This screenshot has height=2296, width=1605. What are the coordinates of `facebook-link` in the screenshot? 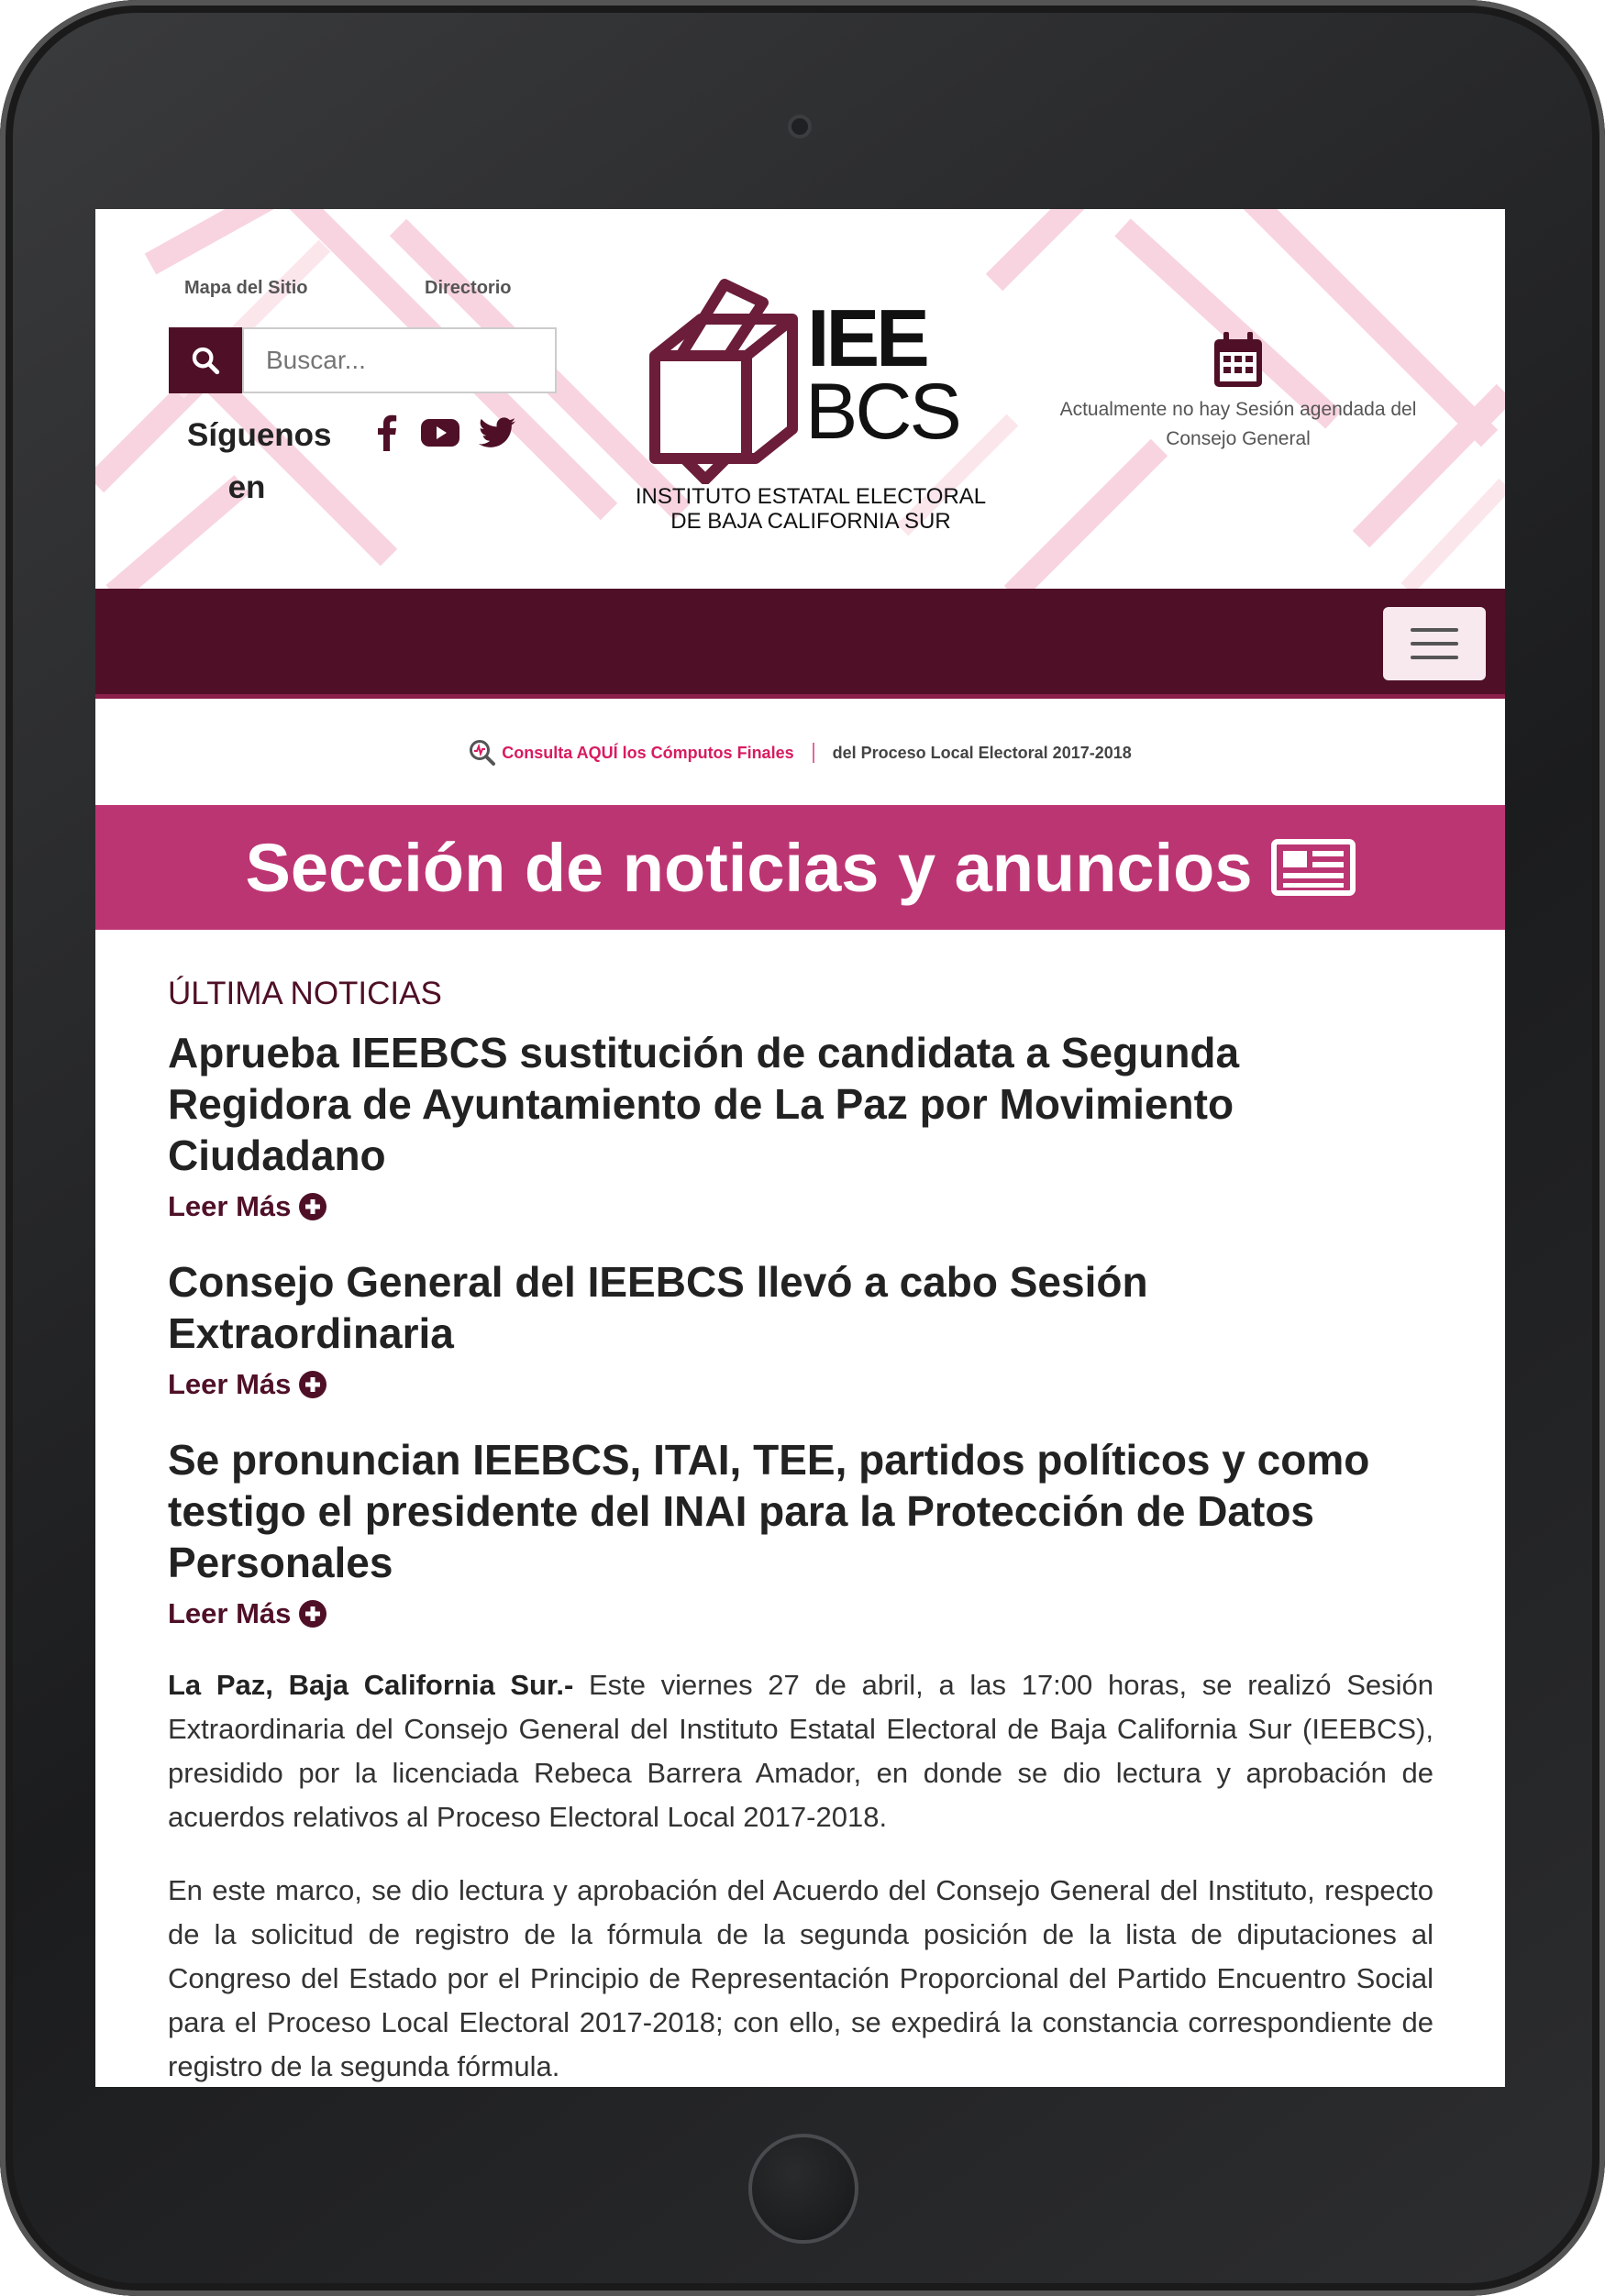 It's located at (387, 433).